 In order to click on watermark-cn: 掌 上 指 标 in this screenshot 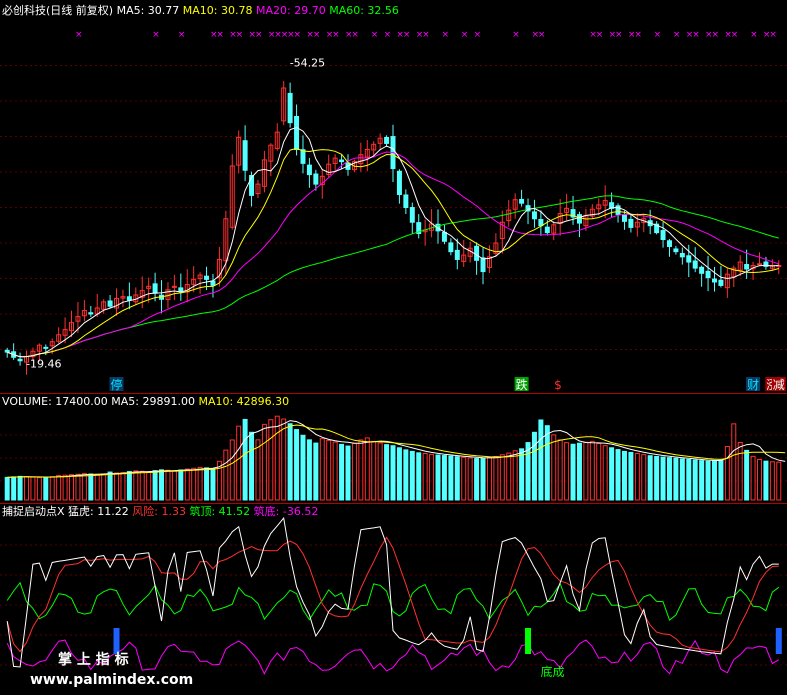, I will do `click(93, 659)`.